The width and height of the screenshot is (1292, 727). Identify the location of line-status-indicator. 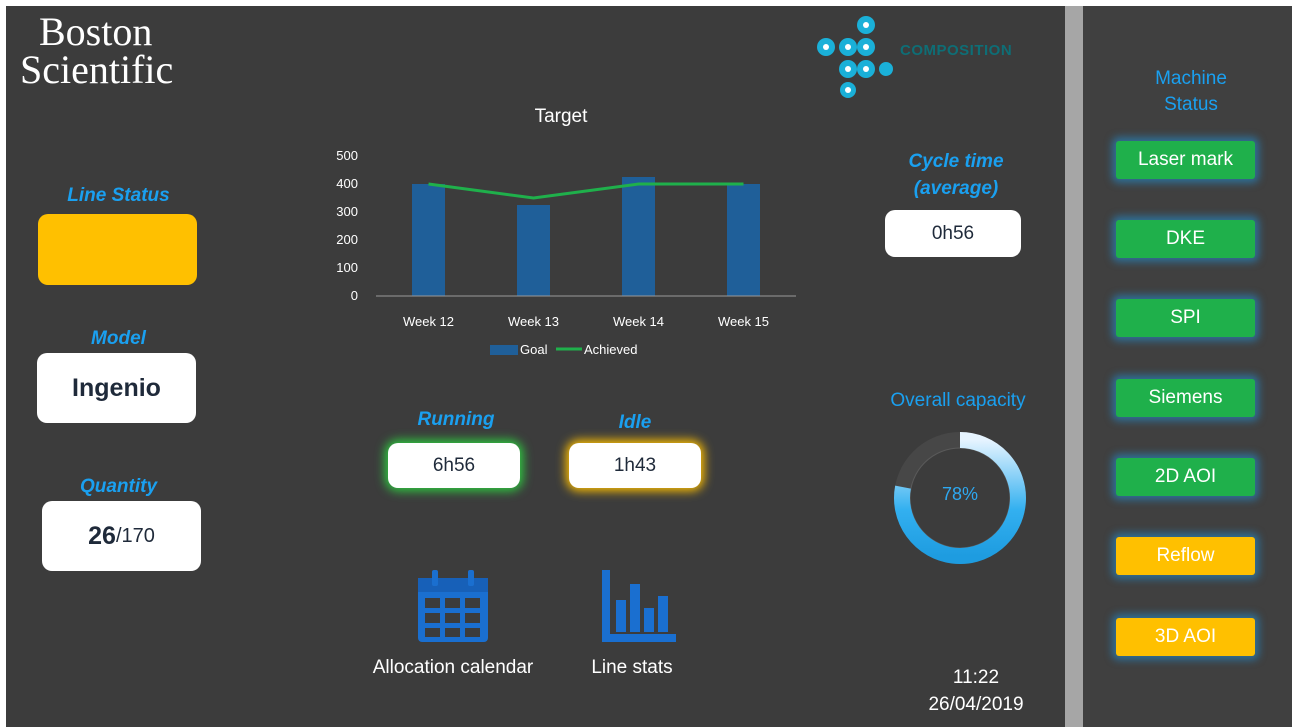
(117, 249).